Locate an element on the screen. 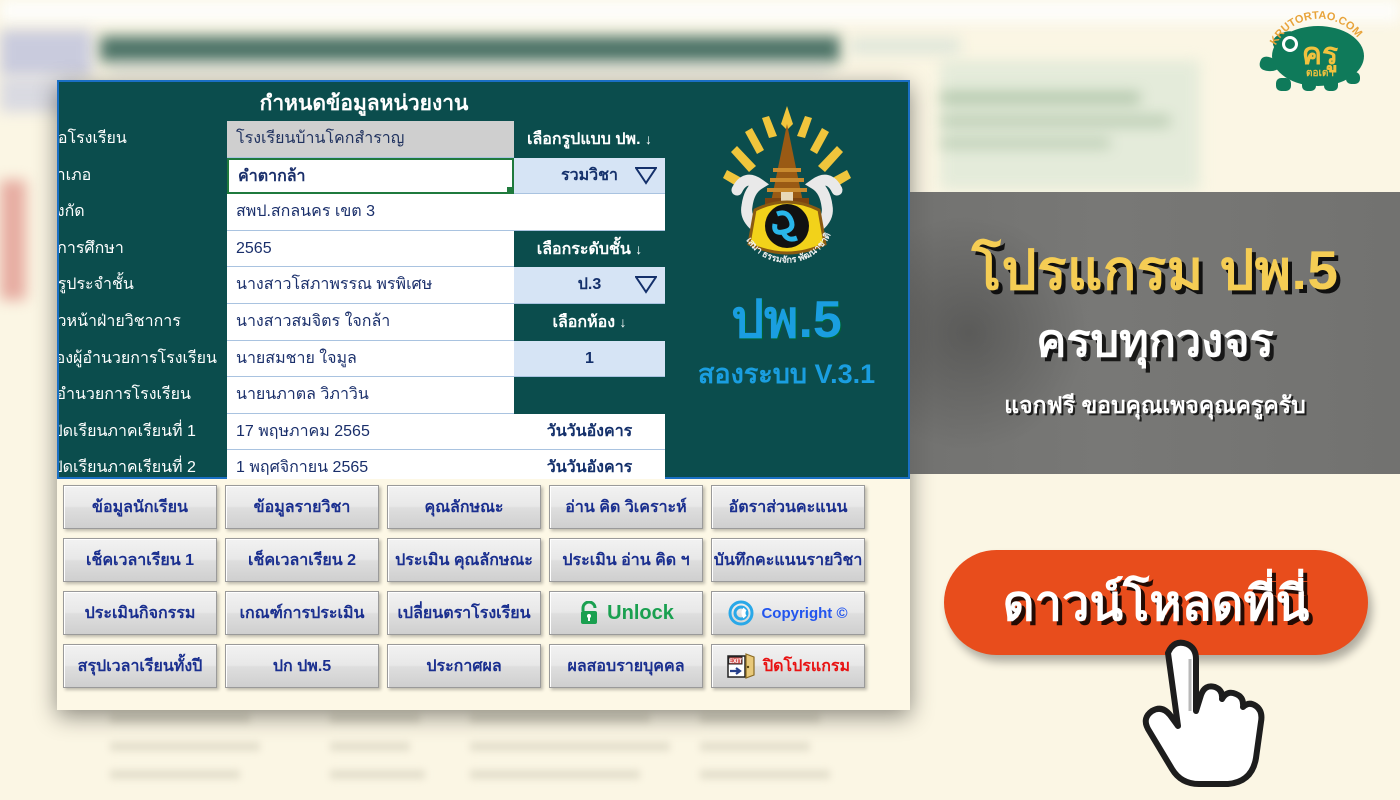 The height and width of the screenshot is (800, 1400). form-field: 2565 is located at coordinates (370, 249).